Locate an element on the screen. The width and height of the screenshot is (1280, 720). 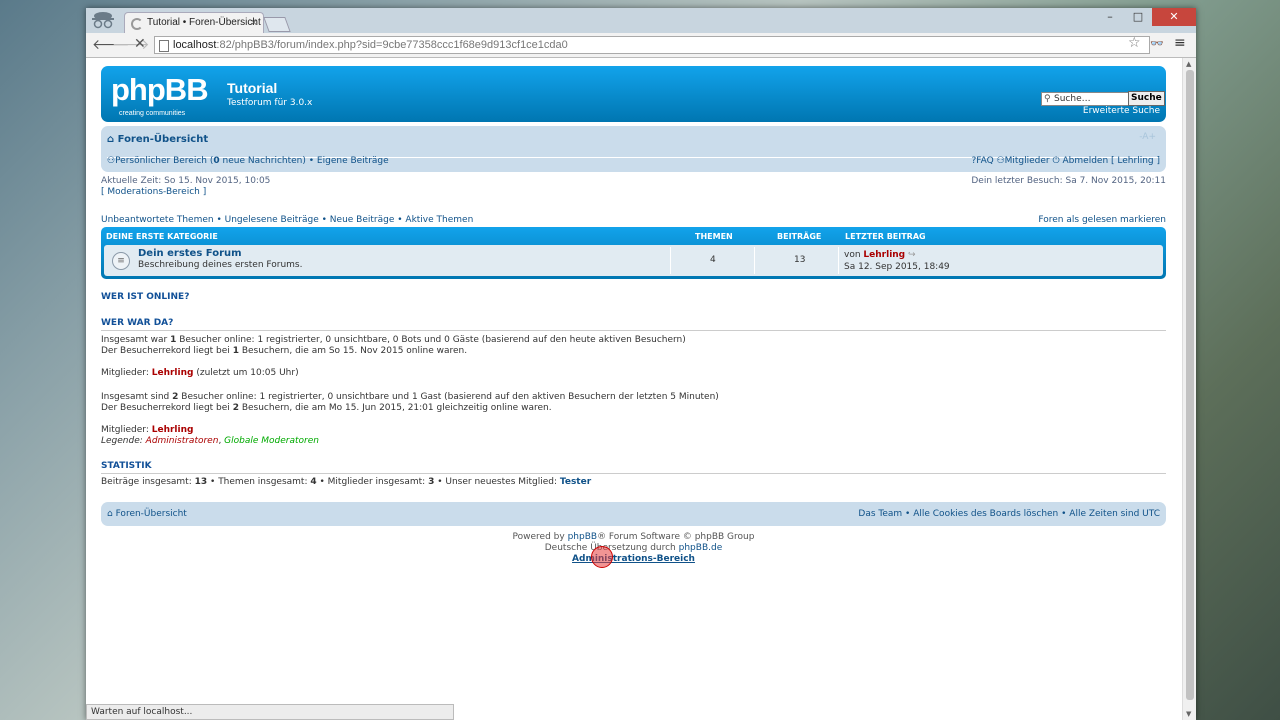
scrollbar: ▲ ▼ is located at coordinates (1189, 389).